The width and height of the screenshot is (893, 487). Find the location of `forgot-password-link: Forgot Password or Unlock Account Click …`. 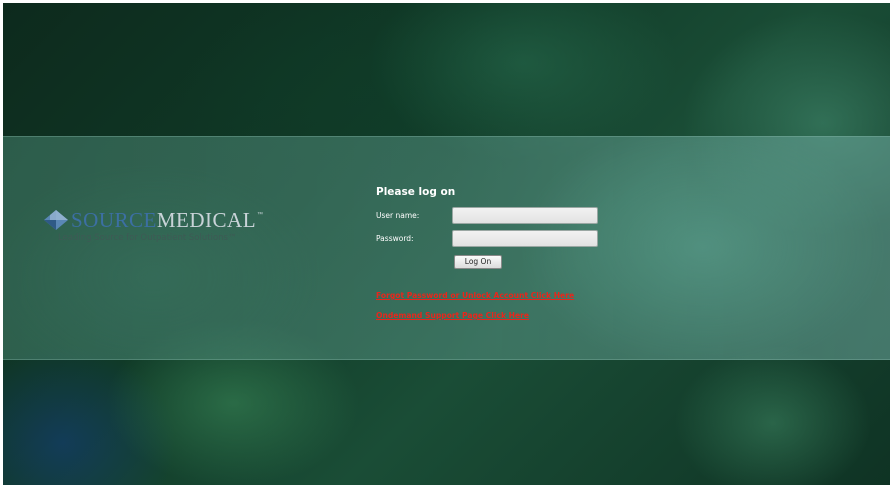

forgot-password-link: Forgot Password or Unlock Account Click … is located at coordinates (475, 295).